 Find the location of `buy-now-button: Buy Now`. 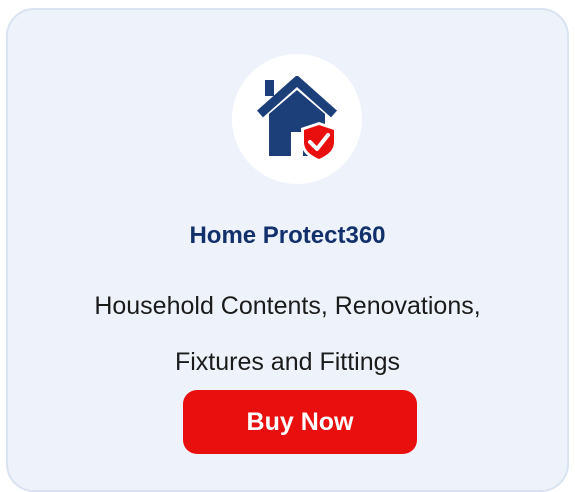

buy-now-button: Buy Now is located at coordinates (300, 422).